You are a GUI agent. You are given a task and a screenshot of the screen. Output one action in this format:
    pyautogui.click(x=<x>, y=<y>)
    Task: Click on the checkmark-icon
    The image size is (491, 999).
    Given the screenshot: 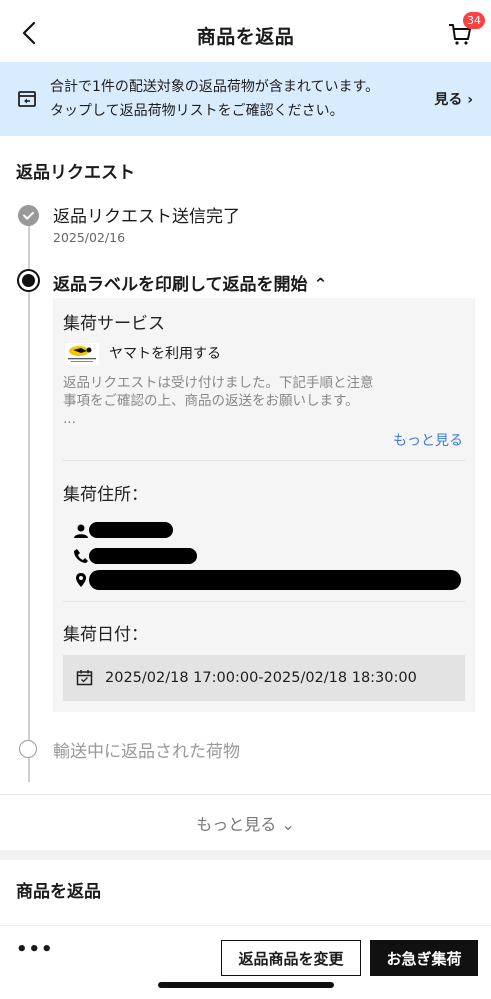 What is the action you would take?
    pyautogui.click(x=28, y=215)
    